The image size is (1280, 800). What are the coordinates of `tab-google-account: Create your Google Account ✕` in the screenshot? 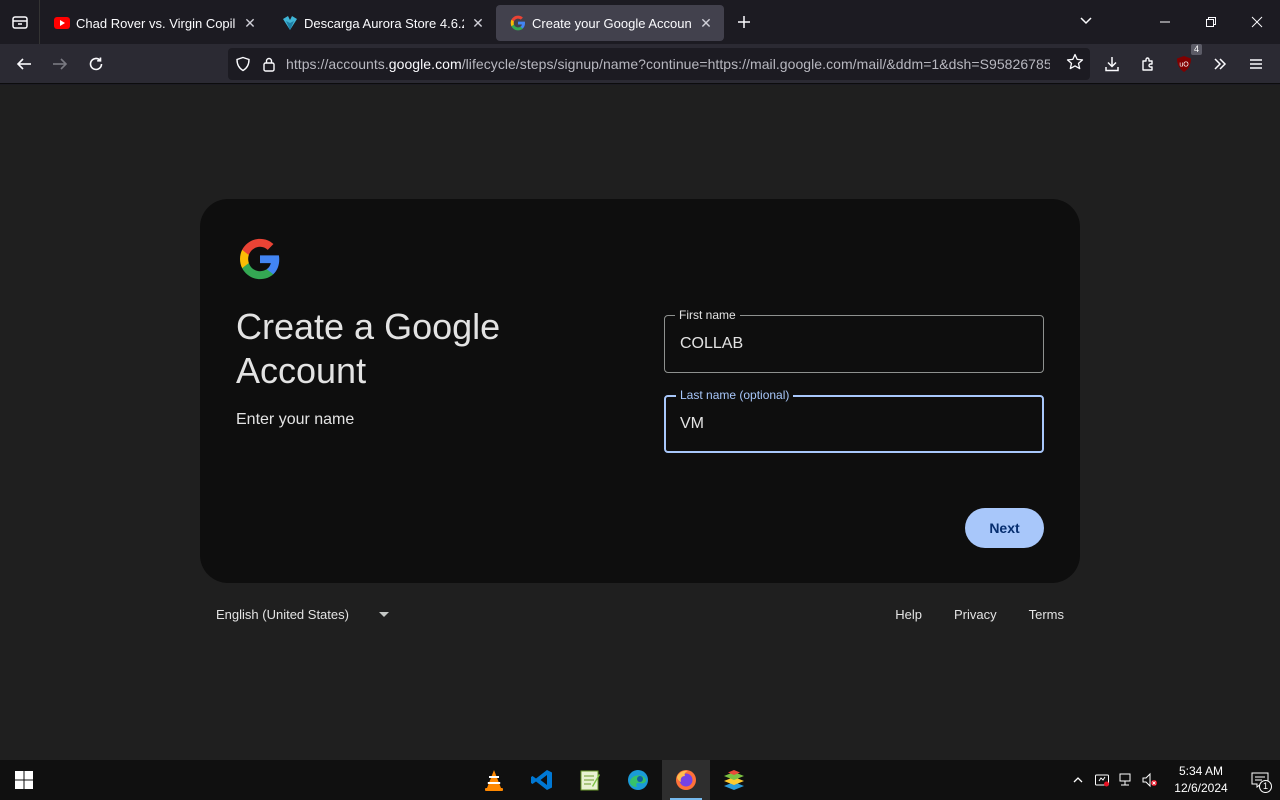 It's located at (610, 23).